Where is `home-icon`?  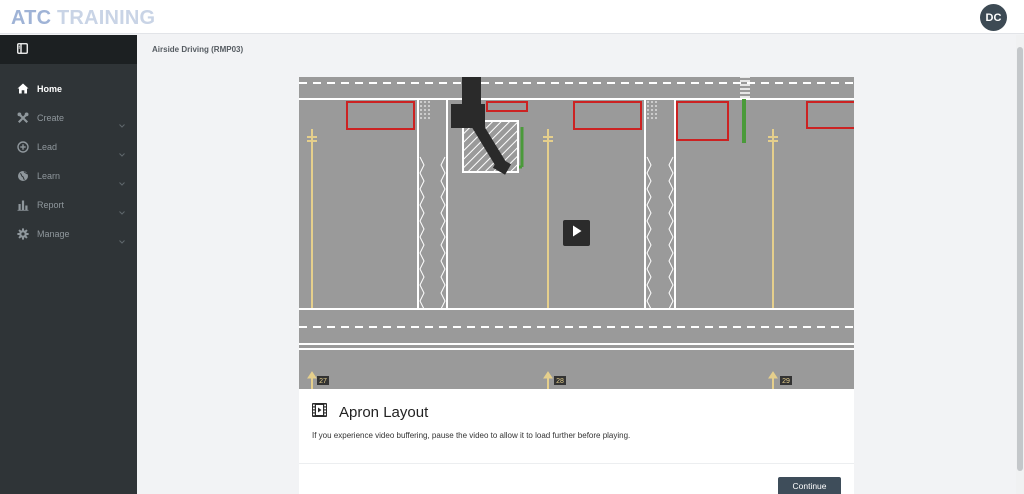
home-icon is located at coordinates (23, 89).